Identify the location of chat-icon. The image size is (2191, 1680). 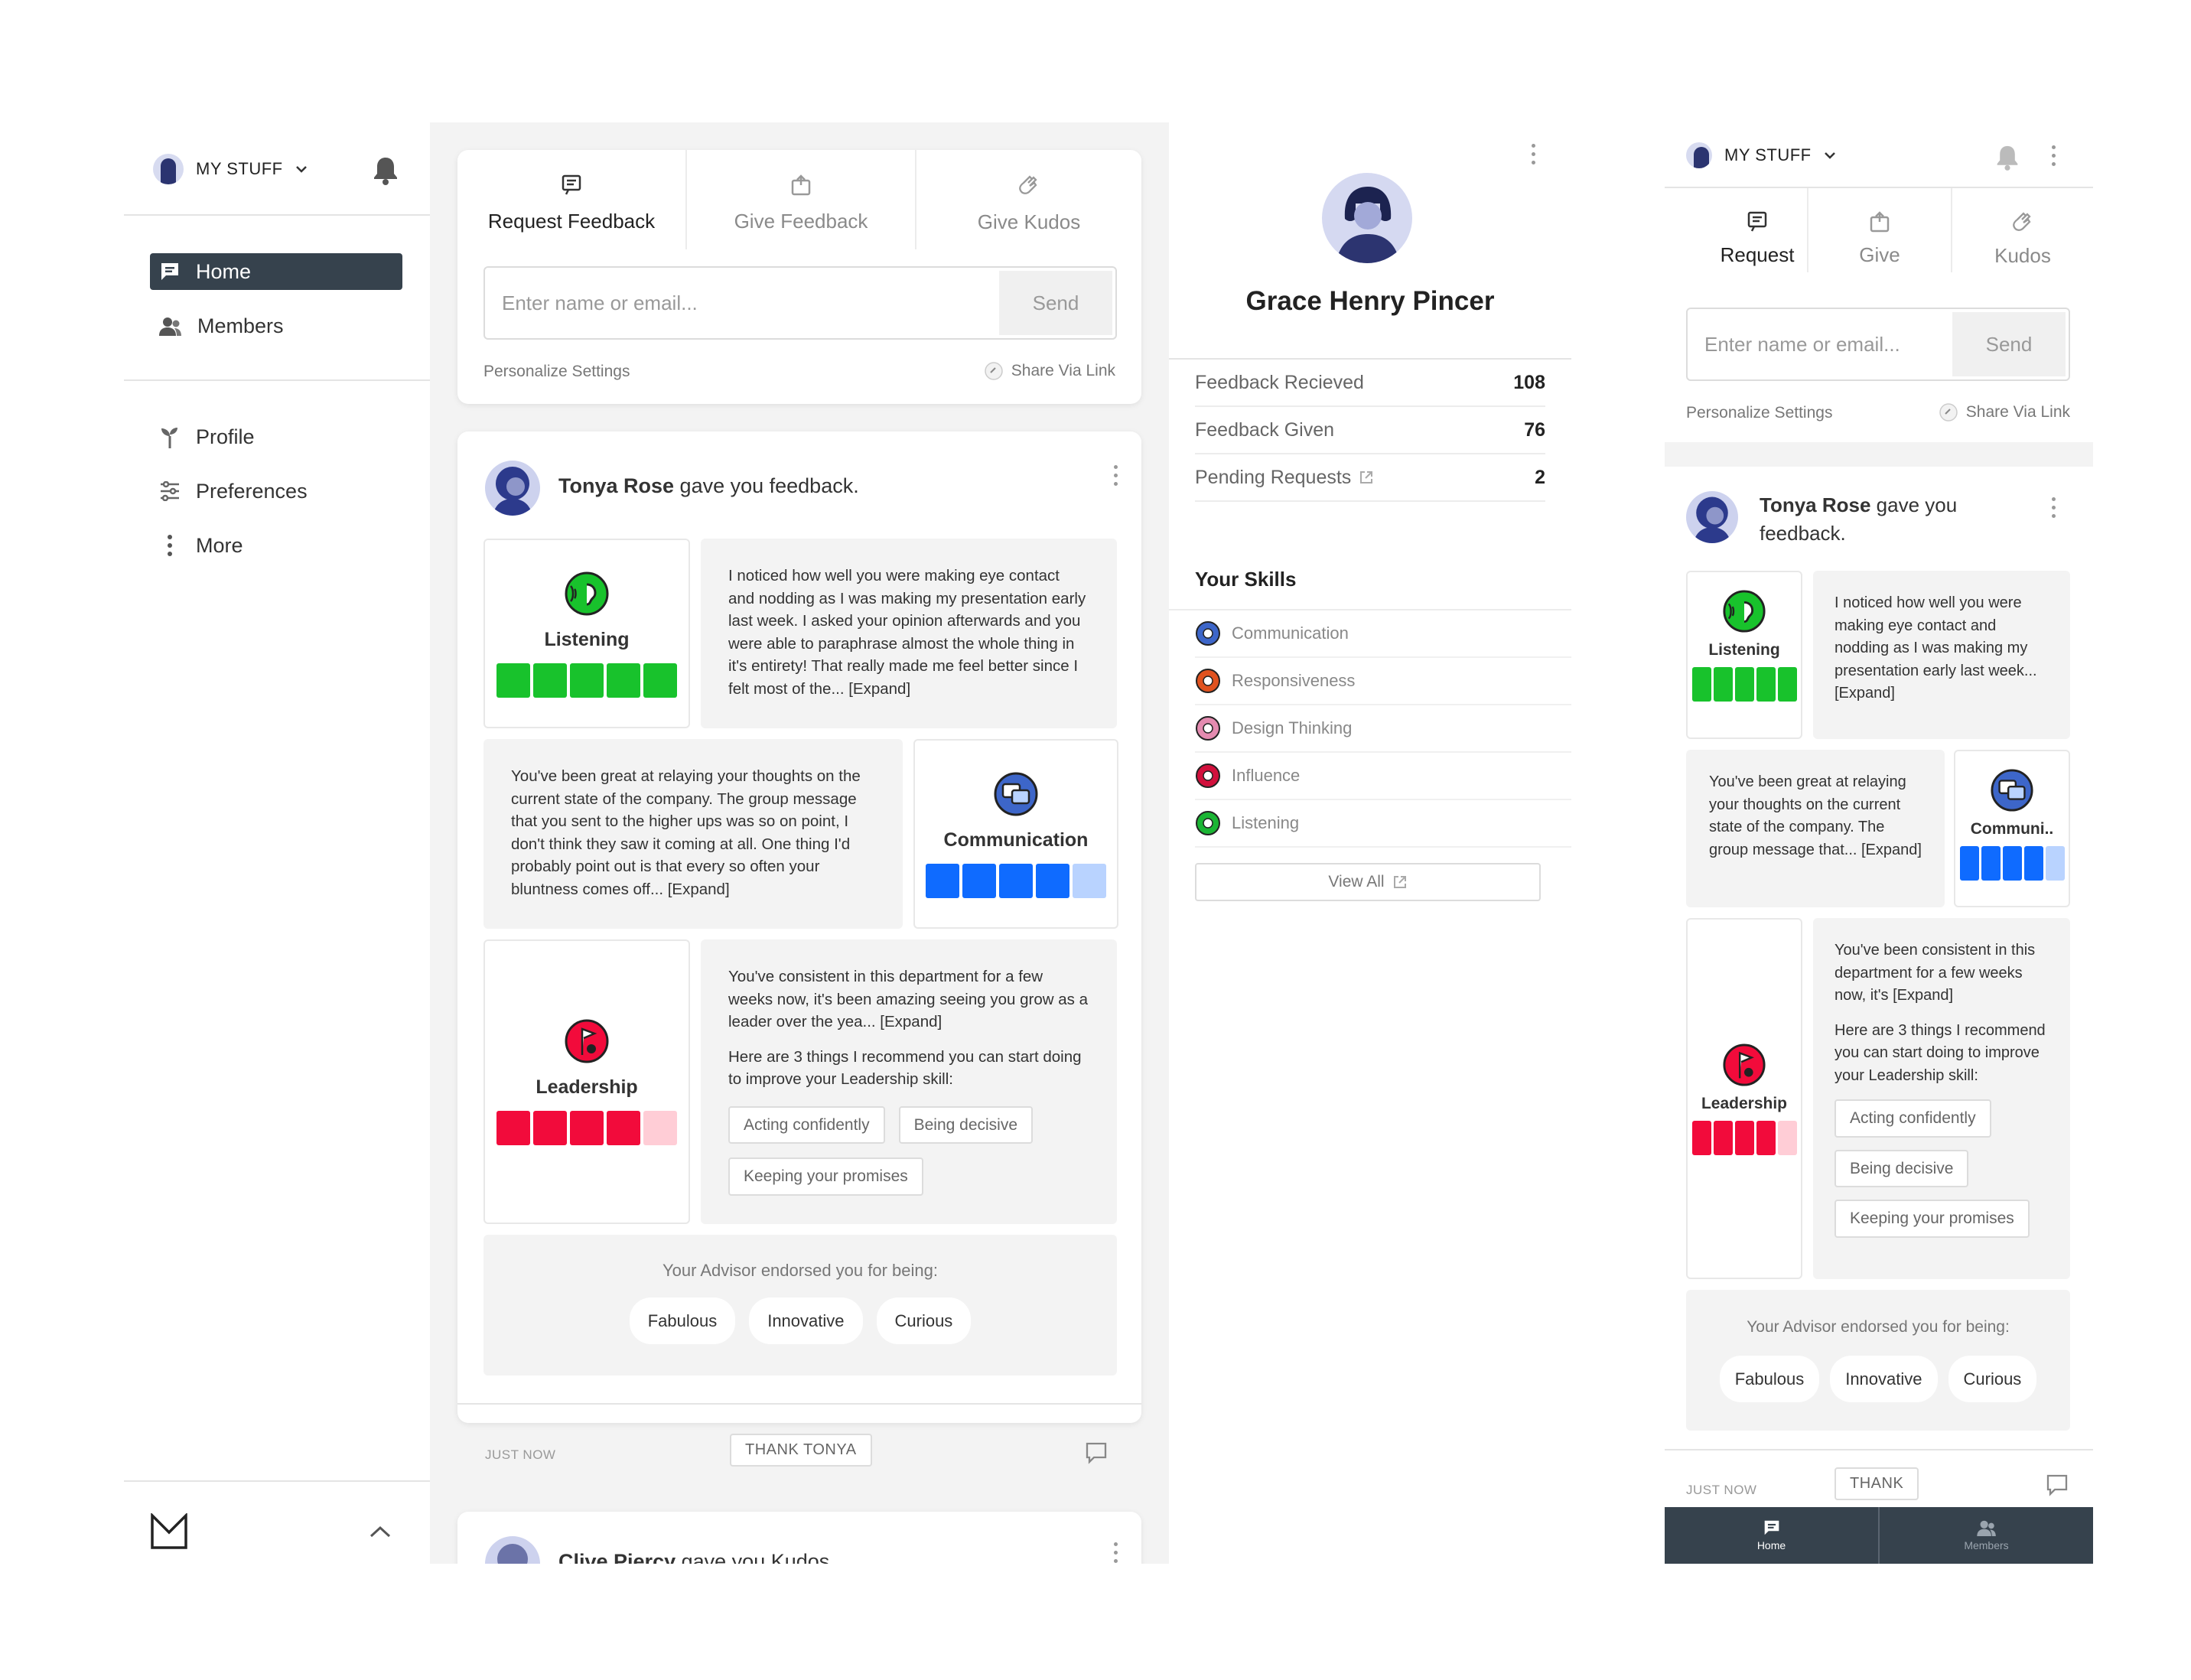
(1771, 1527).